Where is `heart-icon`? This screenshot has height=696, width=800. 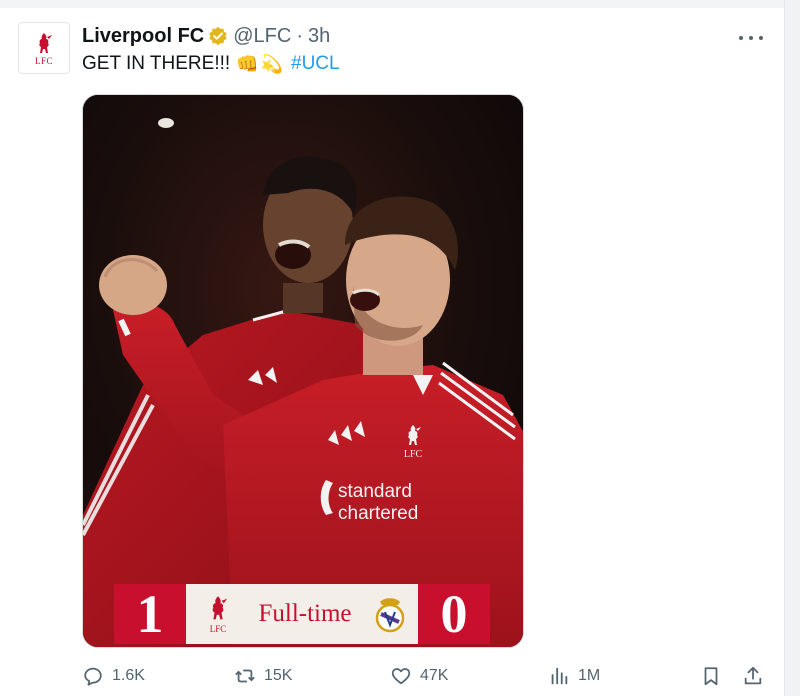 heart-icon is located at coordinates (401, 676).